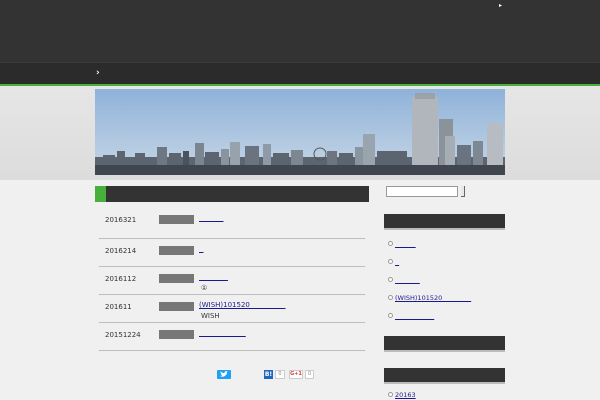 This screenshot has height=400, width=600. What do you see at coordinates (123, 335) in the screenshot?
I see `post-date: 20151224` at bounding box center [123, 335].